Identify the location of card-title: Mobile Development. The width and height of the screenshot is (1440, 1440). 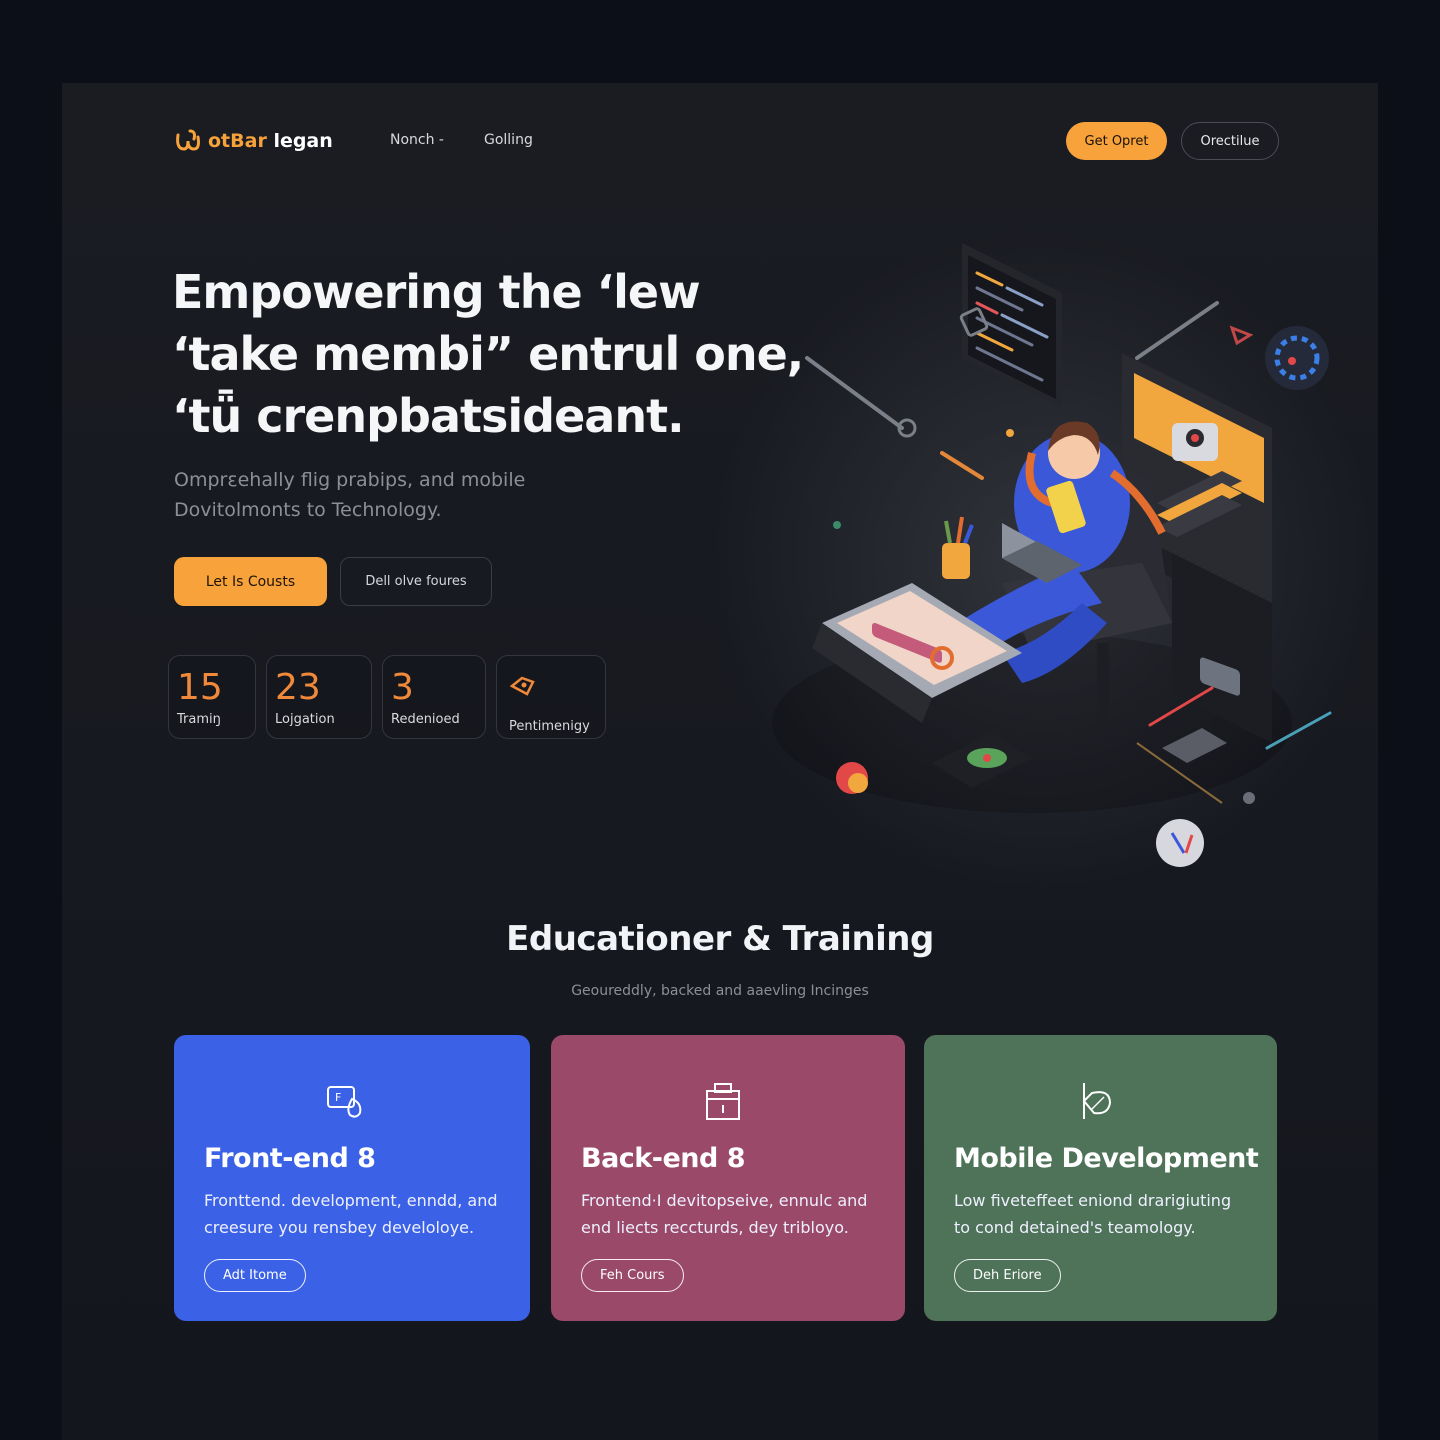
(1106, 1158).